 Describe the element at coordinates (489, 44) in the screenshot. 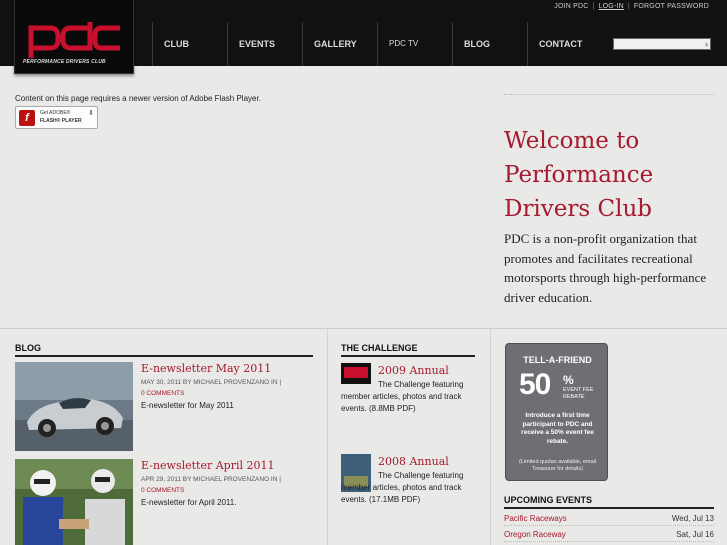

I see `nav-blog: BLOG` at that location.